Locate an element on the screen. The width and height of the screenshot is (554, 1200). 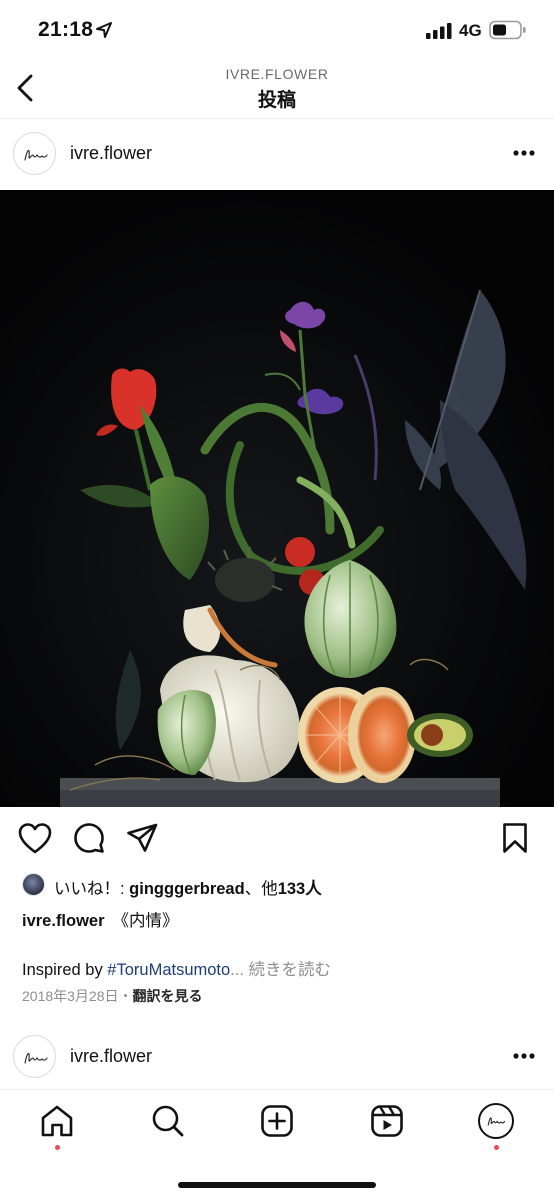
status-bar: 21:18 4G is located at coordinates (277, 30).